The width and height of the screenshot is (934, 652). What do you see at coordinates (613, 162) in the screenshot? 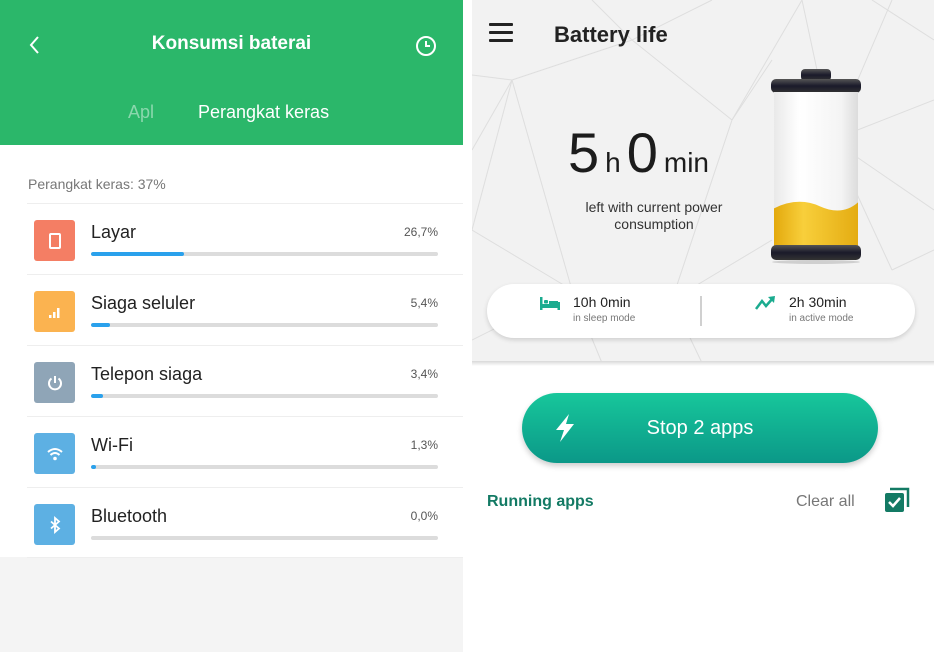
I see `hours-unit: h` at bounding box center [613, 162].